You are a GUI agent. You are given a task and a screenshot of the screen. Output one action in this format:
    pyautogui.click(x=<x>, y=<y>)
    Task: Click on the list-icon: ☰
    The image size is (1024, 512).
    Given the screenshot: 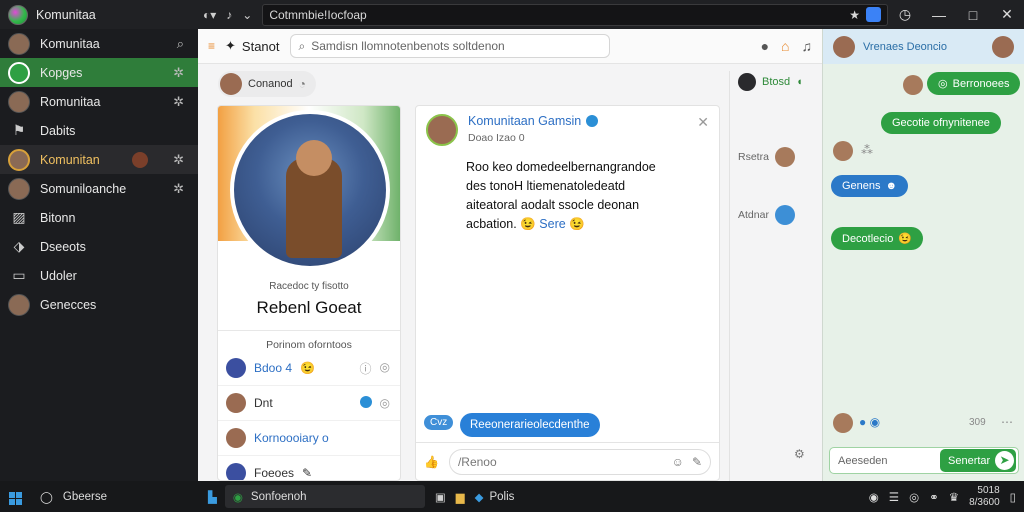 What is the action you would take?
    pyautogui.click(x=894, y=497)
    